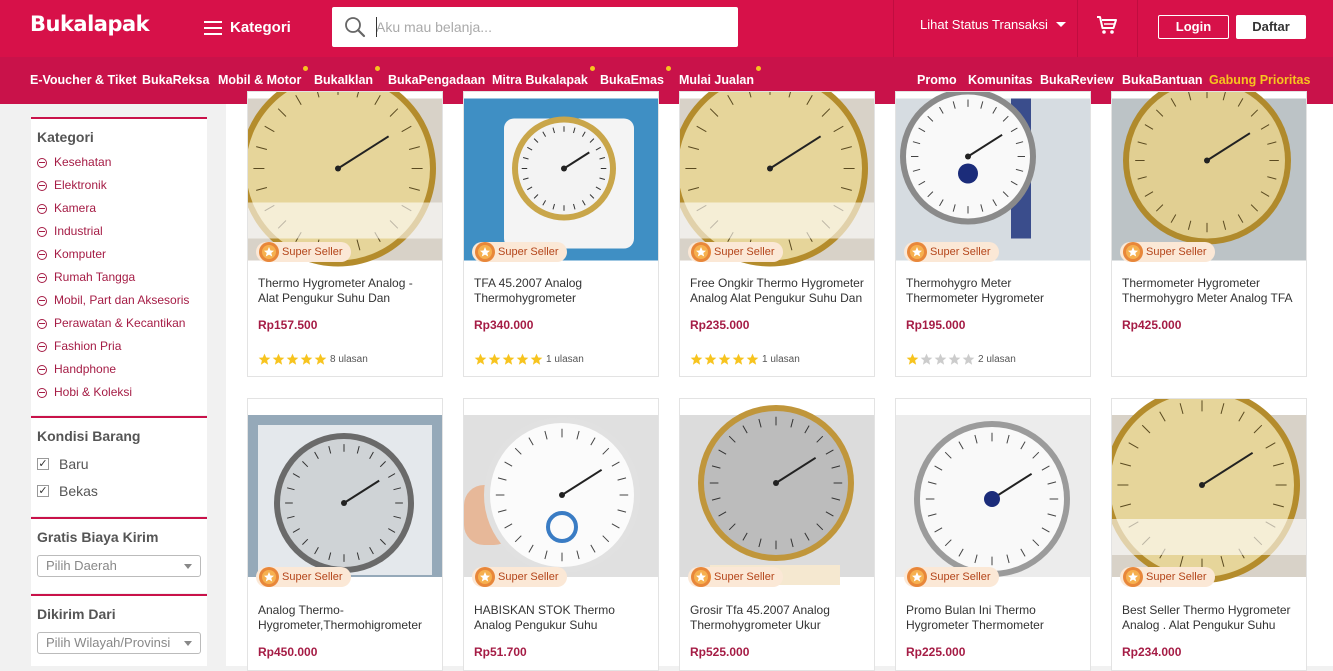  I want to click on nav-bukareksa: BukaReksa, so click(175, 80).